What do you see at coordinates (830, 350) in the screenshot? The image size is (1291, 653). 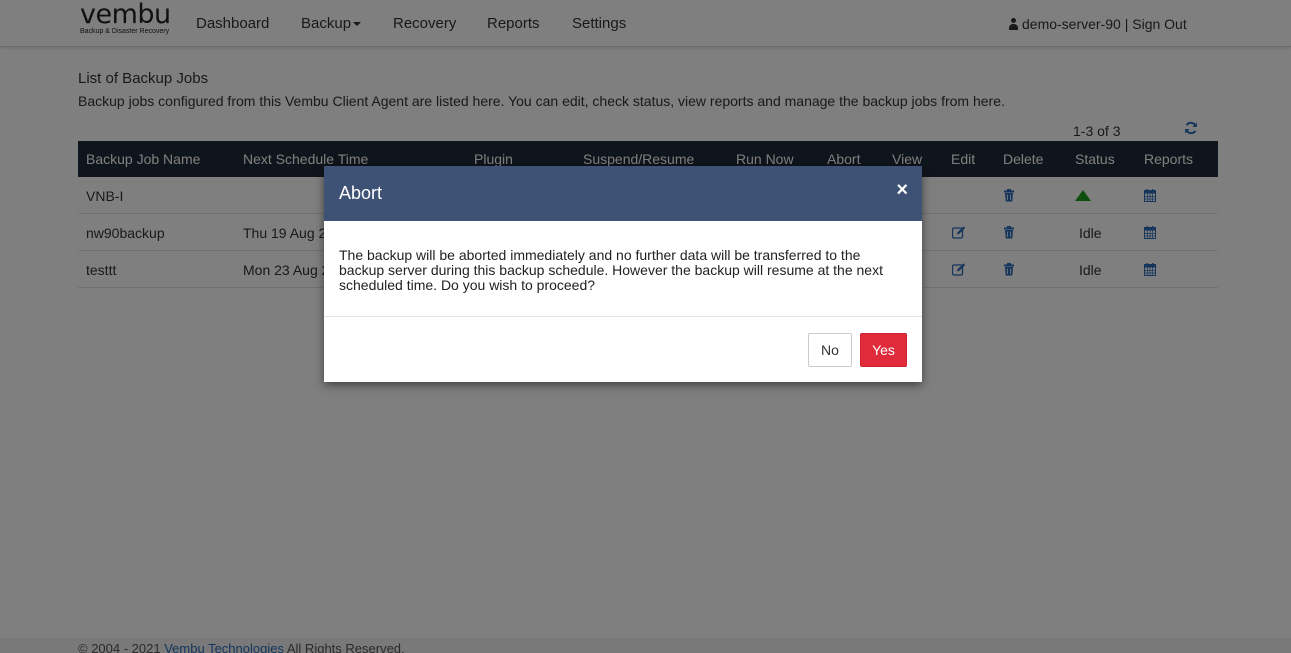 I see `no-button: No` at bounding box center [830, 350].